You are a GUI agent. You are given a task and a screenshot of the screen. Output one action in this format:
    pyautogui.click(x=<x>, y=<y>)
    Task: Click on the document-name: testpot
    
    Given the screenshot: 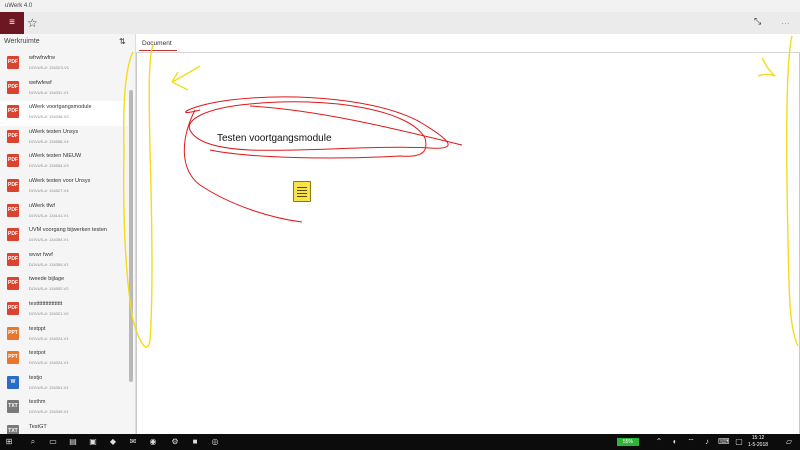 What is the action you would take?
    pyautogui.click(x=37, y=353)
    